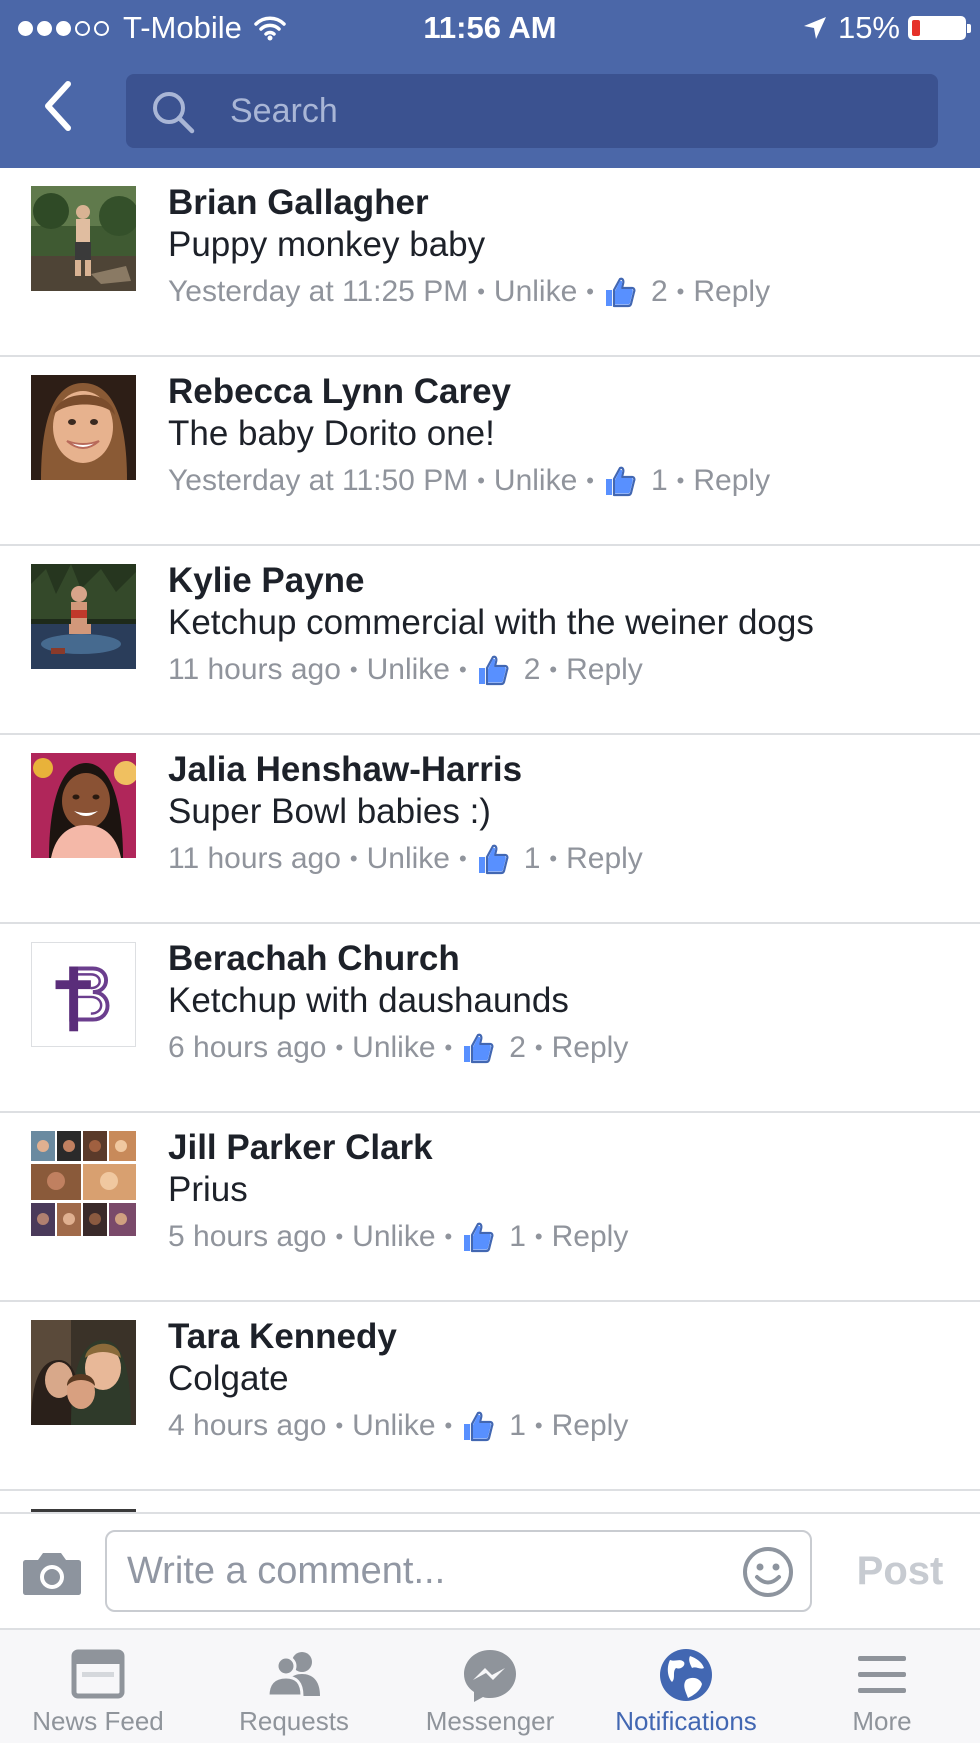  Describe the element at coordinates (882, 1674) in the screenshot. I see `hamburger-menu-icon` at that location.